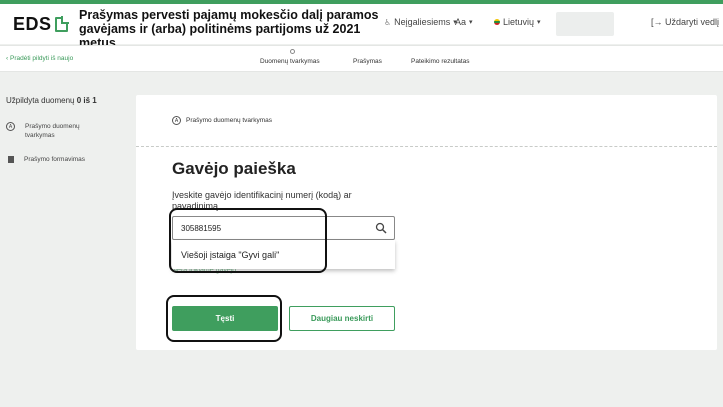 This screenshot has height=407, width=723. What do you see at coordinates (692, 22) in the screenshot?
I see `close-label: Uždaryti vedlį` at bounding box center [692, 22].